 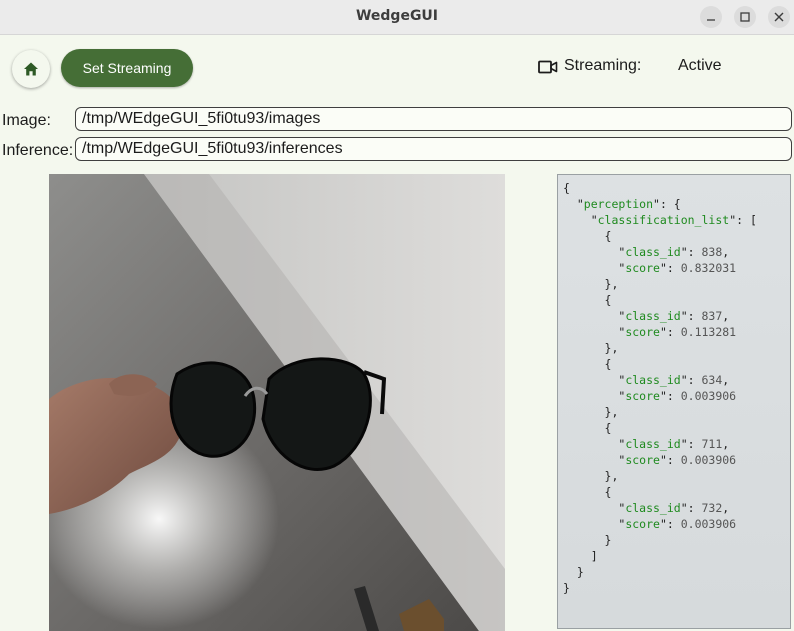 I want to click on class-id-value: 634, so click(x=712, y=380).